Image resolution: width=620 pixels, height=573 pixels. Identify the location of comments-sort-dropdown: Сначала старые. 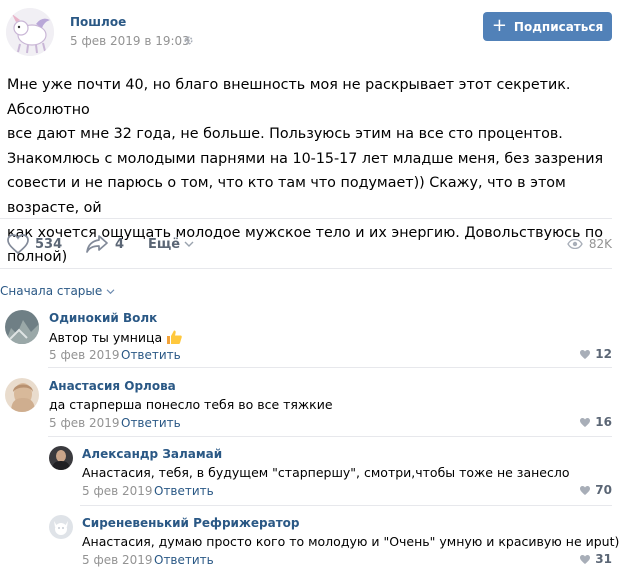
(57, 291).